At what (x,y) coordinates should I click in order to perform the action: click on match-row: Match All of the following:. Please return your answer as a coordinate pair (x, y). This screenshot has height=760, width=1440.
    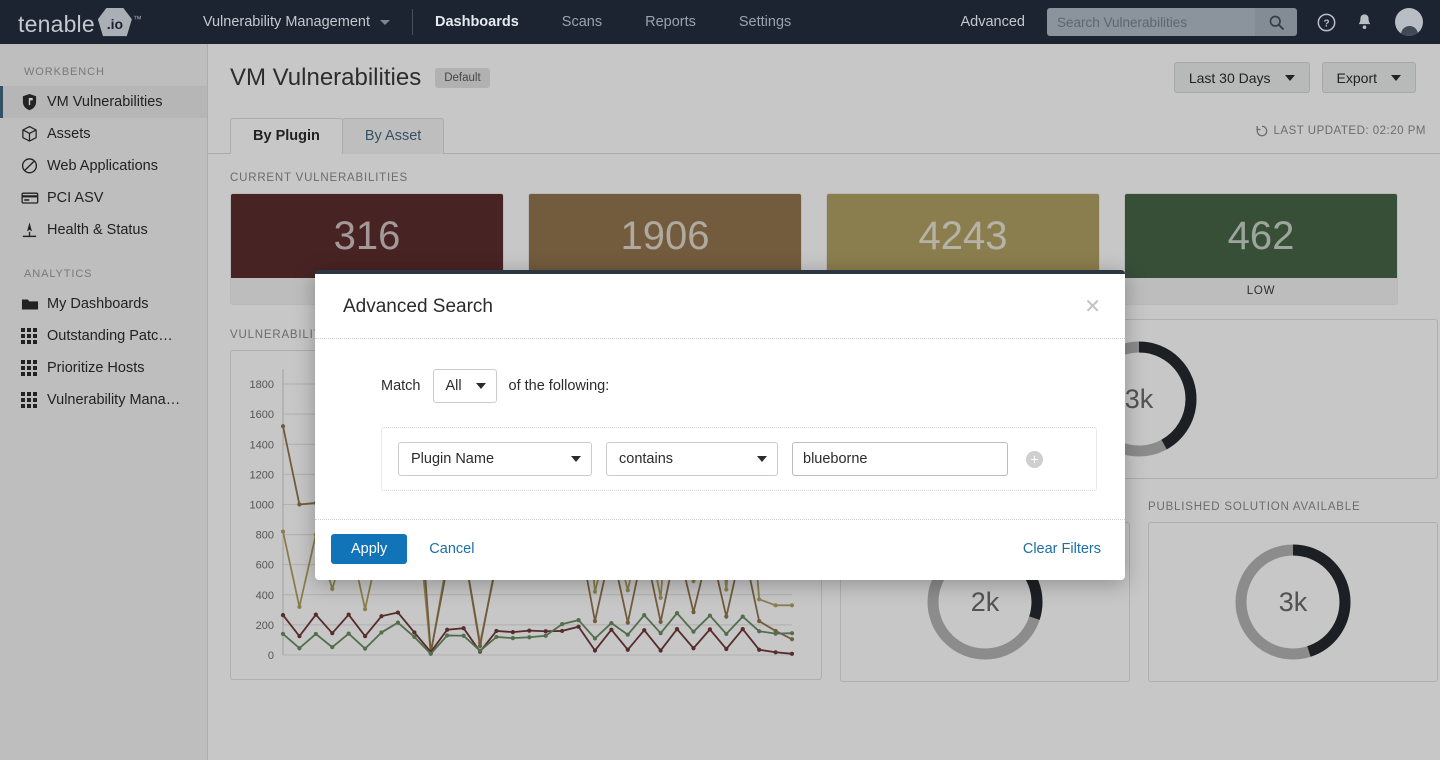
    Looking at the image, I should click on (720, 386).